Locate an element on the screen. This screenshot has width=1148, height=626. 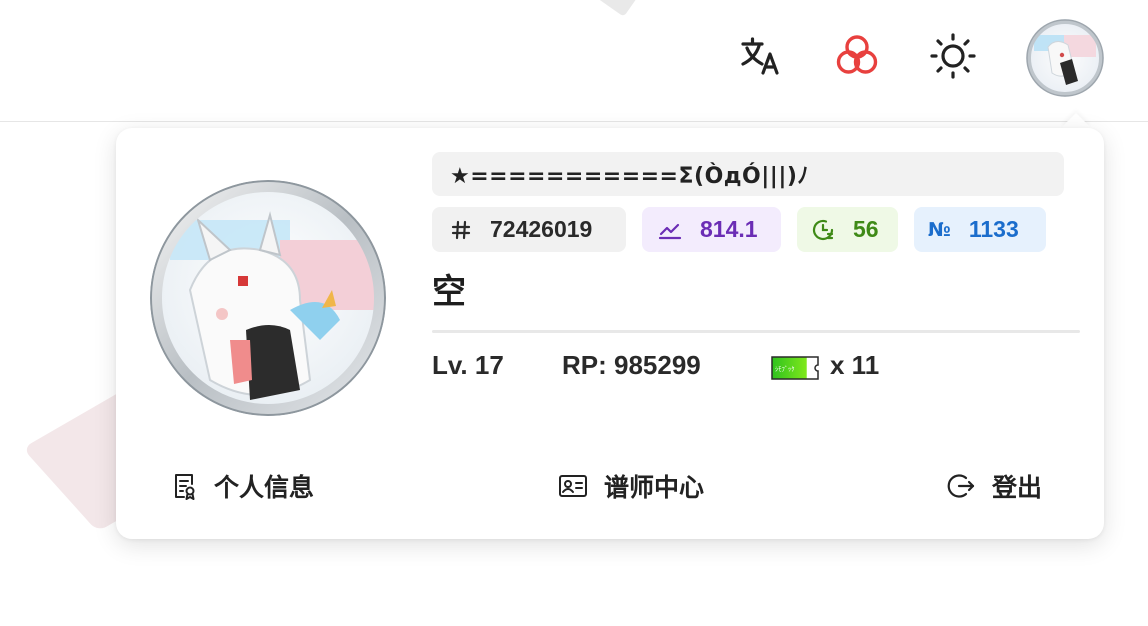
play-count-badge: 56 is located at coordinates (847, 229).